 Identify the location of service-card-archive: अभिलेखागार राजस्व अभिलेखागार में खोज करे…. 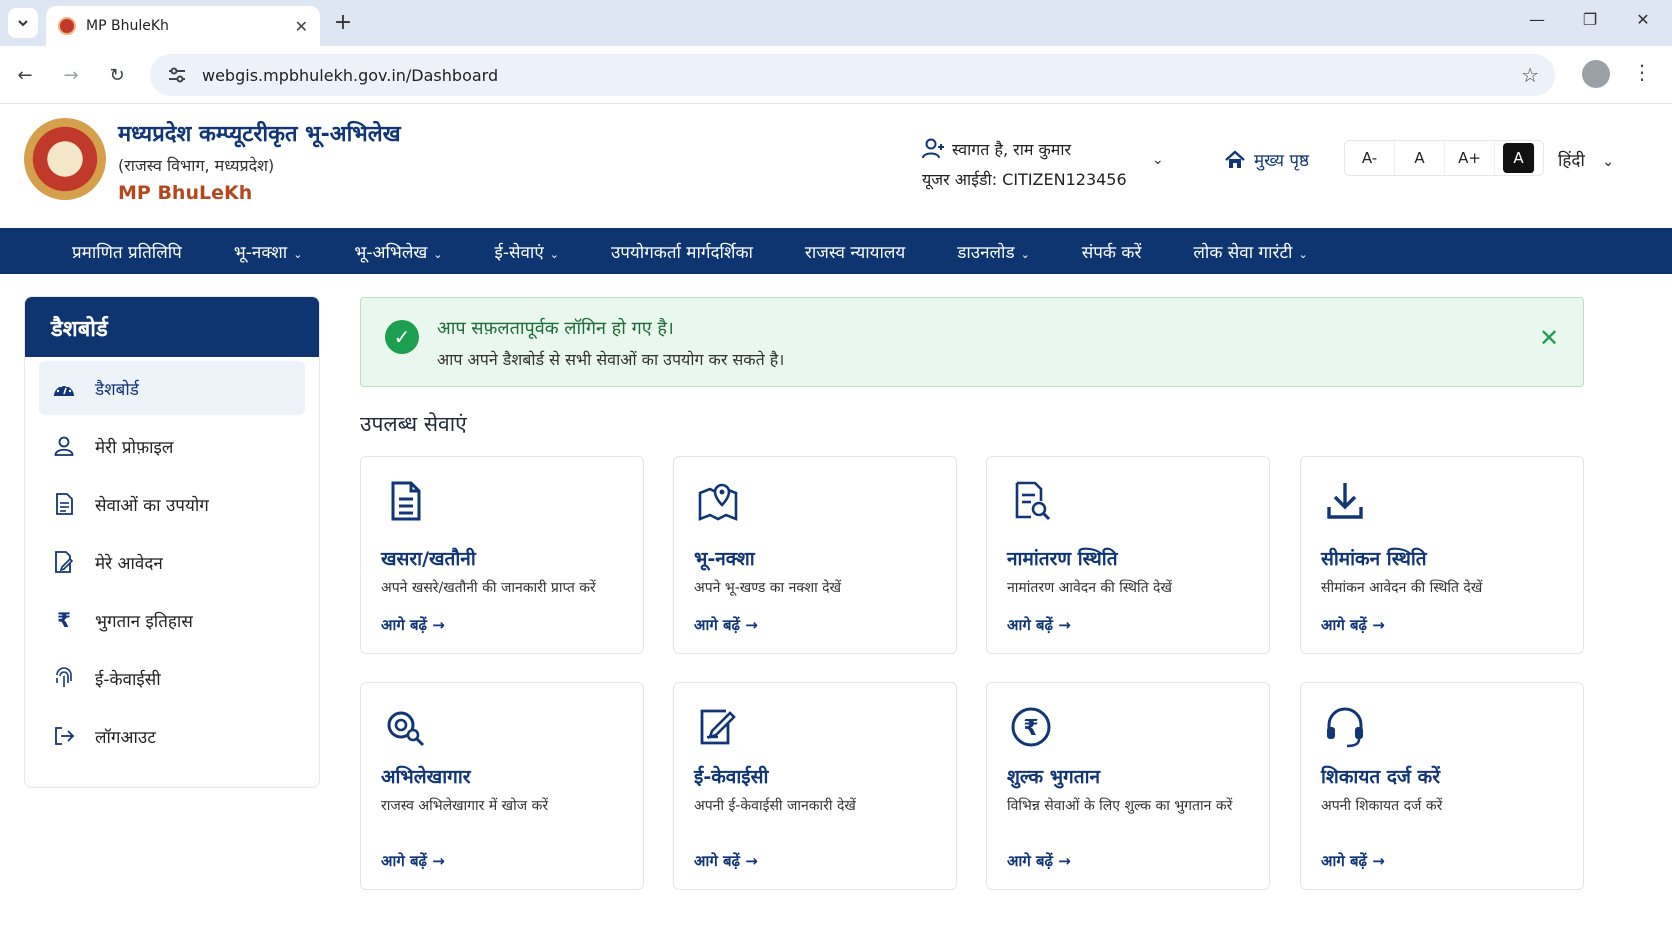
(502, 786).